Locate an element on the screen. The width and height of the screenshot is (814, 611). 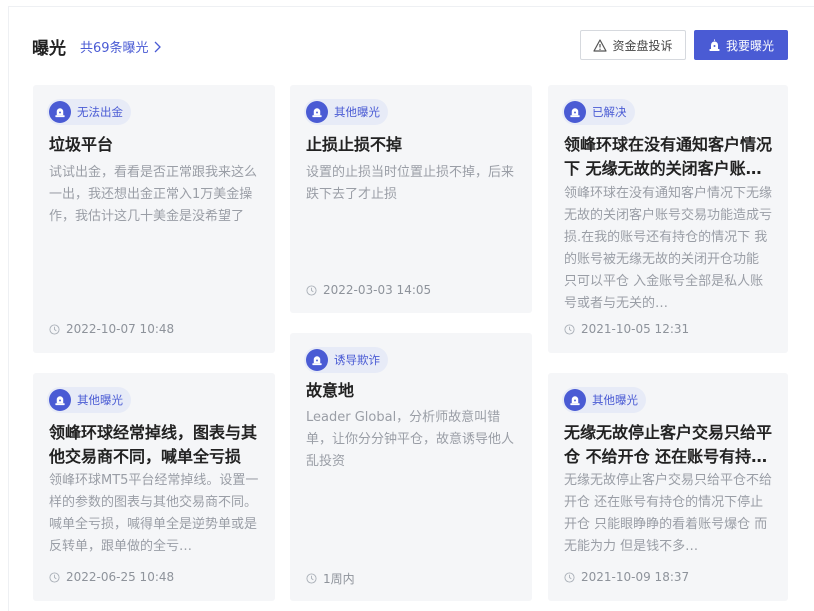
expose-button: 我要曝光 is located at coordinates (741, 45).